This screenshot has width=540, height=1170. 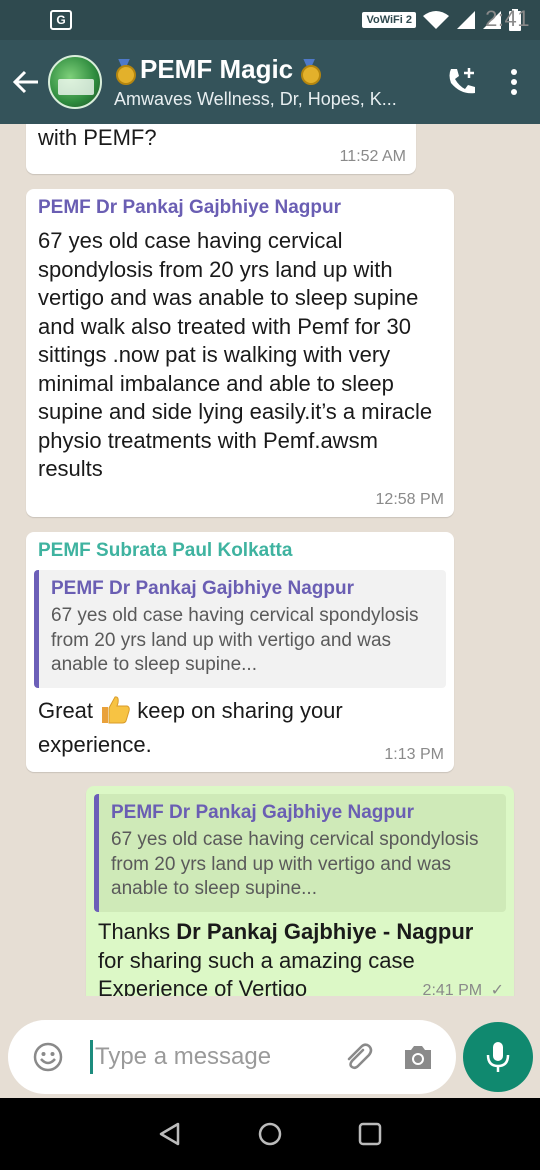 I want to click on message-time: 2:41 PM, so click(x=452, y=989).